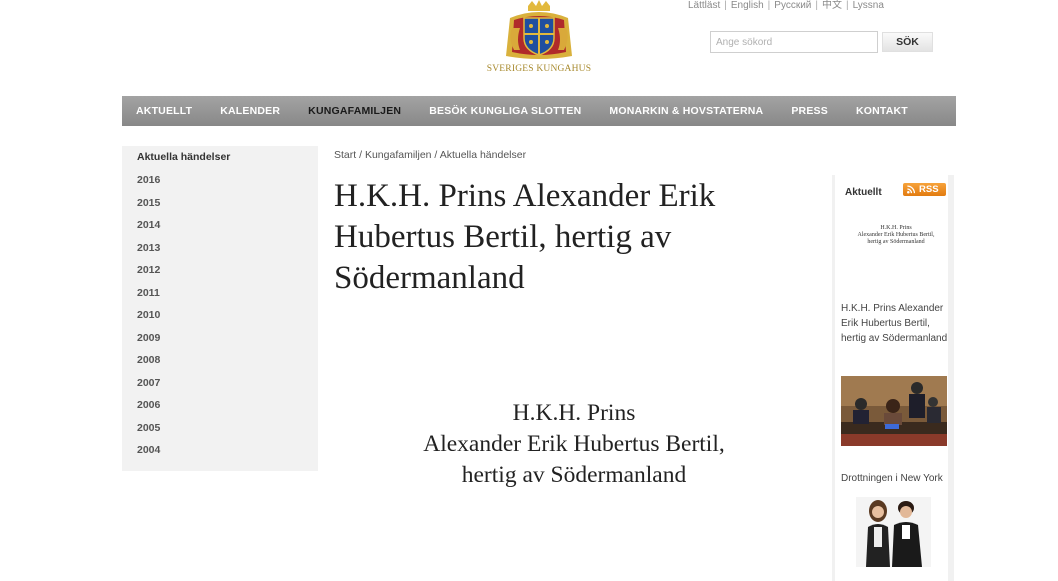 This screenshot has width=1058, height=581. What do you see at coordinates (792, 5) in the screenshot?
I see `lang-link-russian: Русский` at bounding box center [792, 5].